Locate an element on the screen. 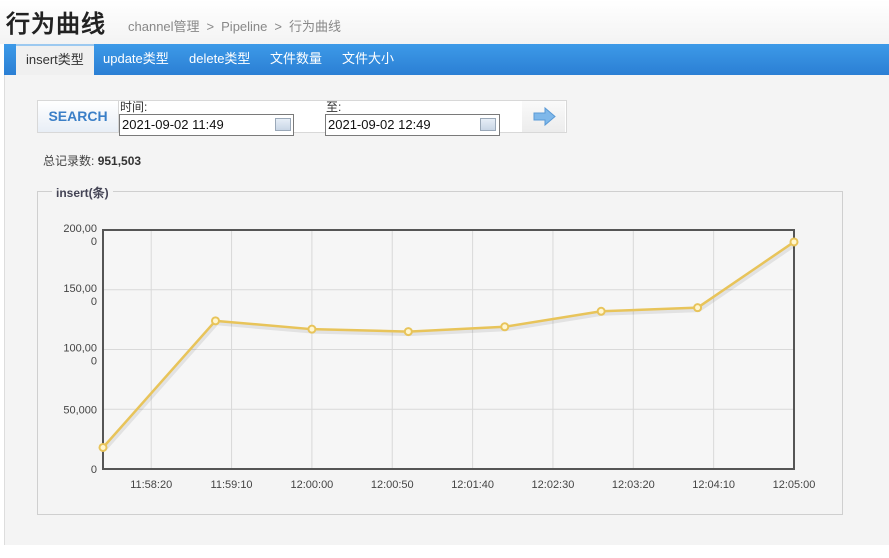 This screenshot has height=558, width=889. x-tick-label: 12:05:00 is located at coordinates (794, 485).